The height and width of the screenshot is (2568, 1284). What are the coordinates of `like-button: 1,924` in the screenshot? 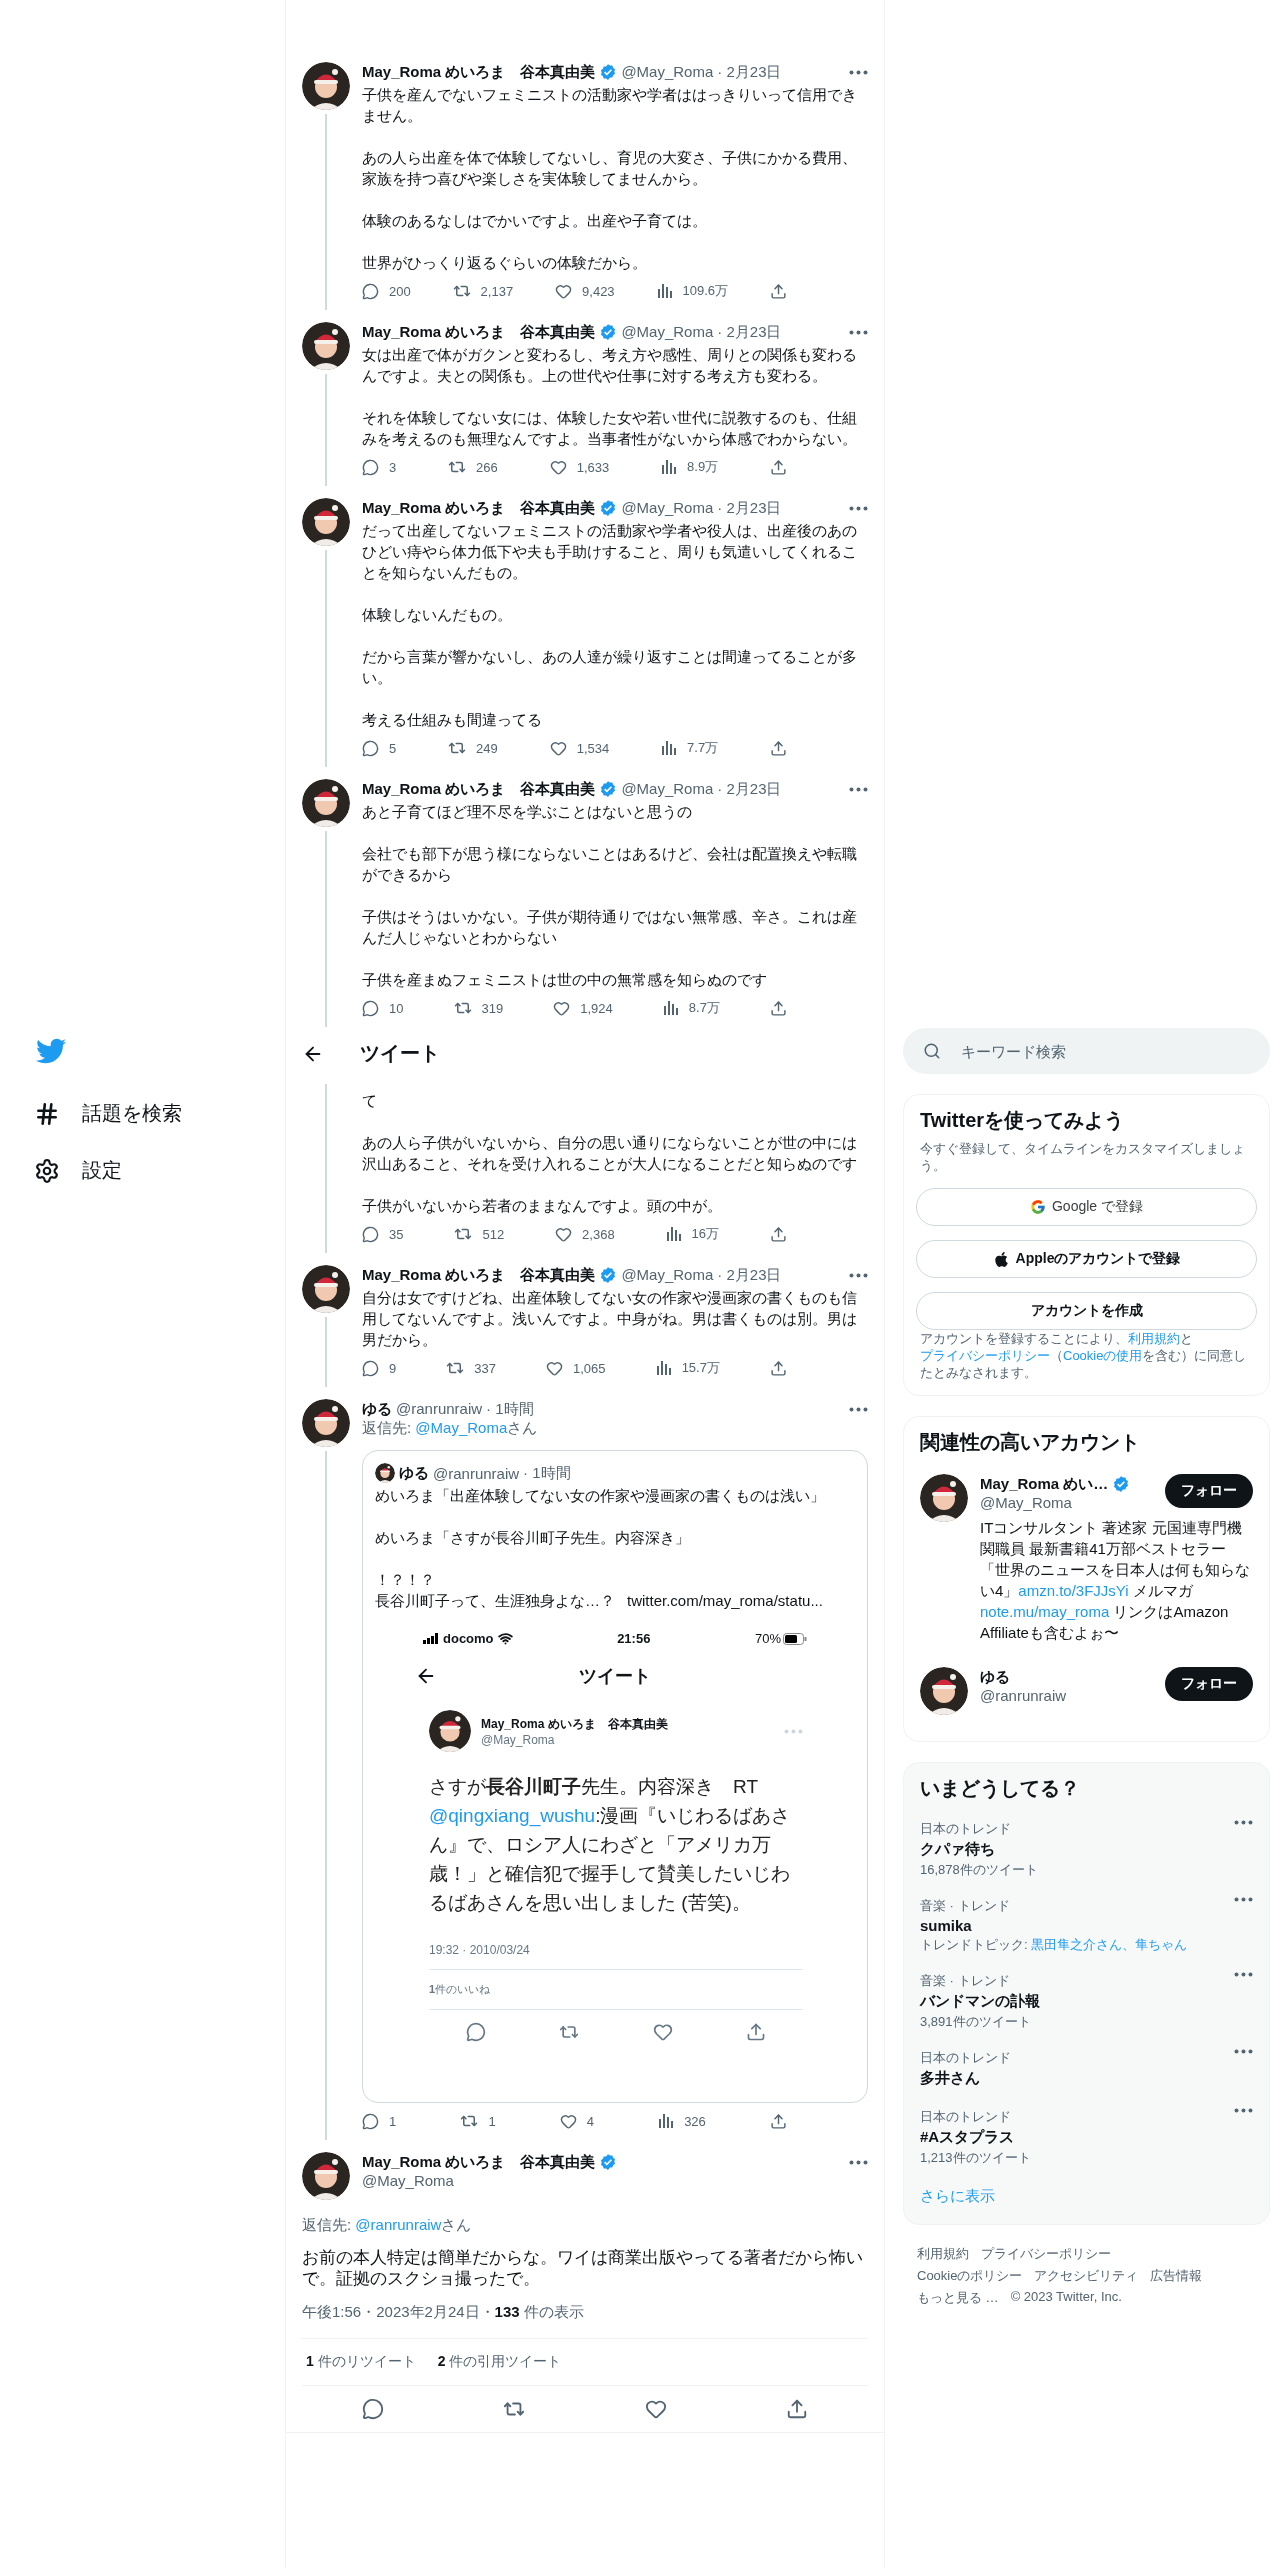 It's located at (583, 1008).